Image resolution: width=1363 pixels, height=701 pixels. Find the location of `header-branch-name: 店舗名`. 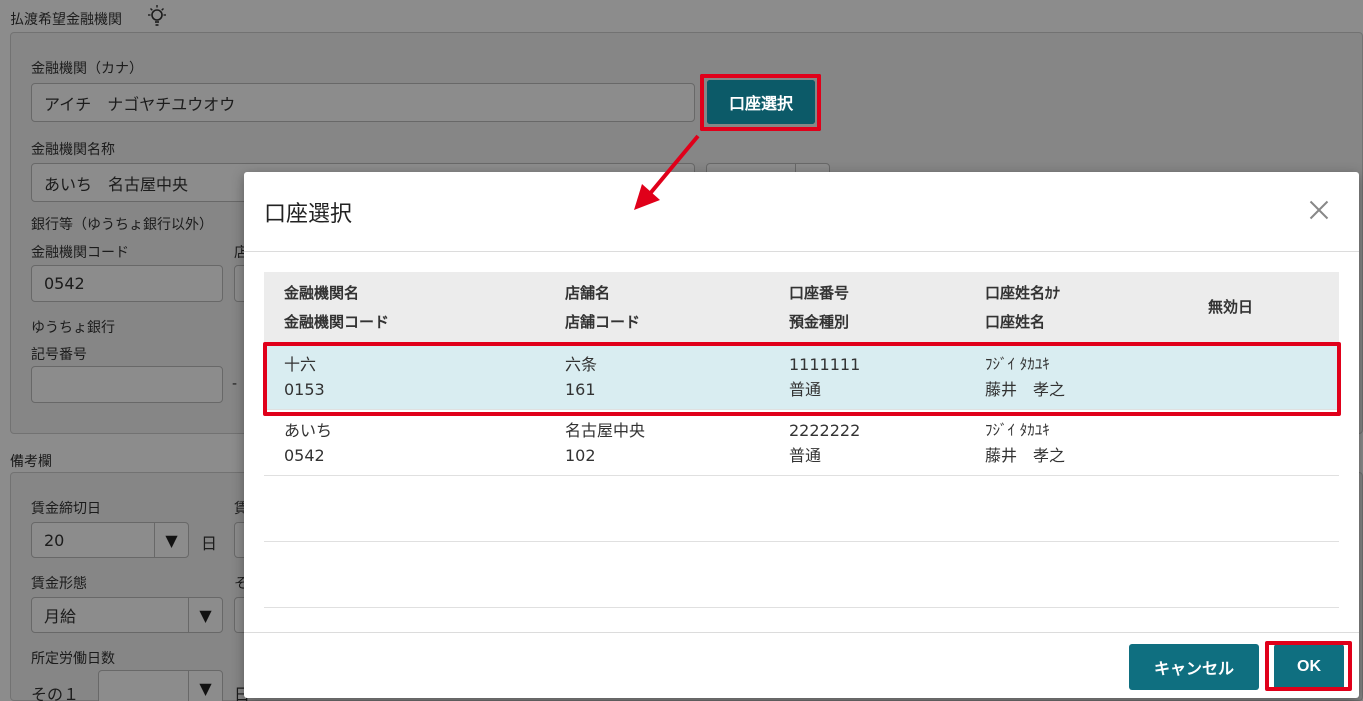

header-branch-name: 店舗名 is located at coordinates (588, 293).